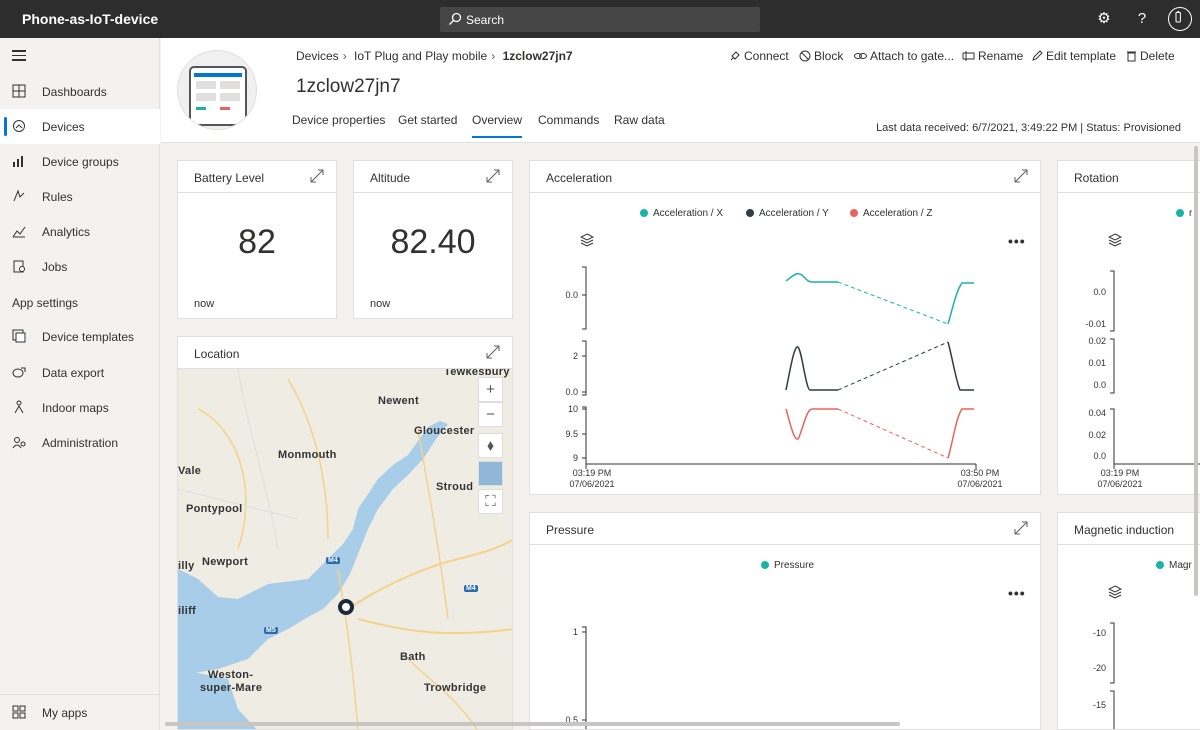 The image size is (1200, 730). I want to click on sidebar-item-my-apps: My apps, so click(80, 712).